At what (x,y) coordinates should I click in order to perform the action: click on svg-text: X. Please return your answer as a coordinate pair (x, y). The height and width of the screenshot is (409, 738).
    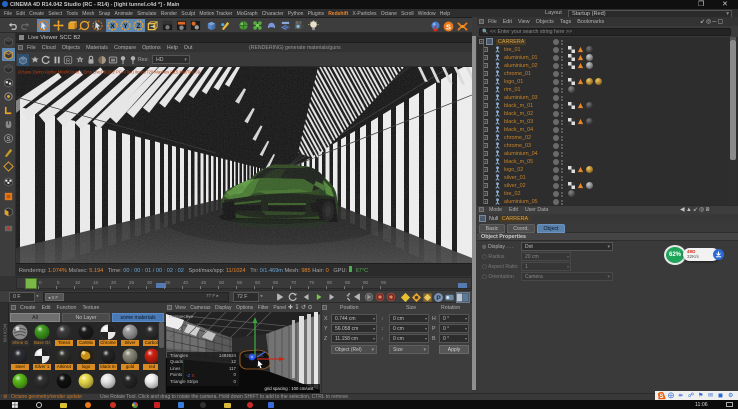
    Looking at the image, I should click on (112, 26).